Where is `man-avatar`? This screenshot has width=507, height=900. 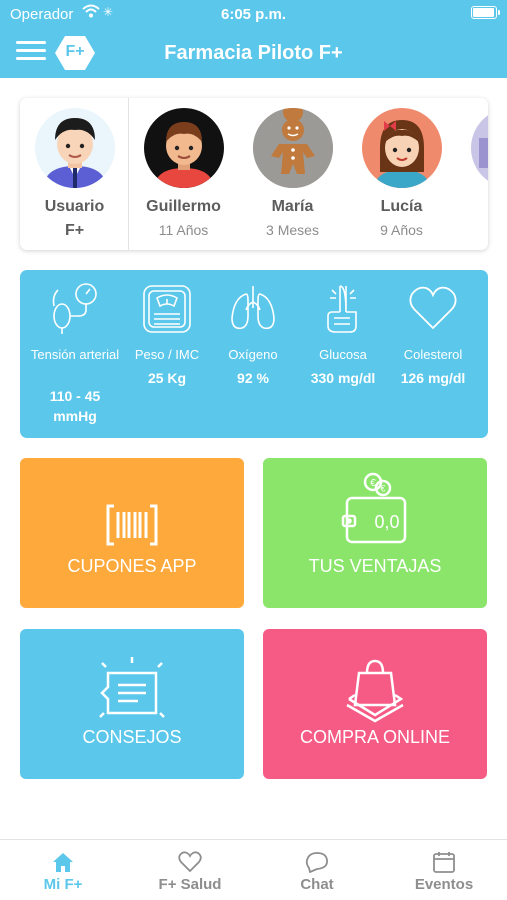
man-avatar is located at coordinates (75, 148).